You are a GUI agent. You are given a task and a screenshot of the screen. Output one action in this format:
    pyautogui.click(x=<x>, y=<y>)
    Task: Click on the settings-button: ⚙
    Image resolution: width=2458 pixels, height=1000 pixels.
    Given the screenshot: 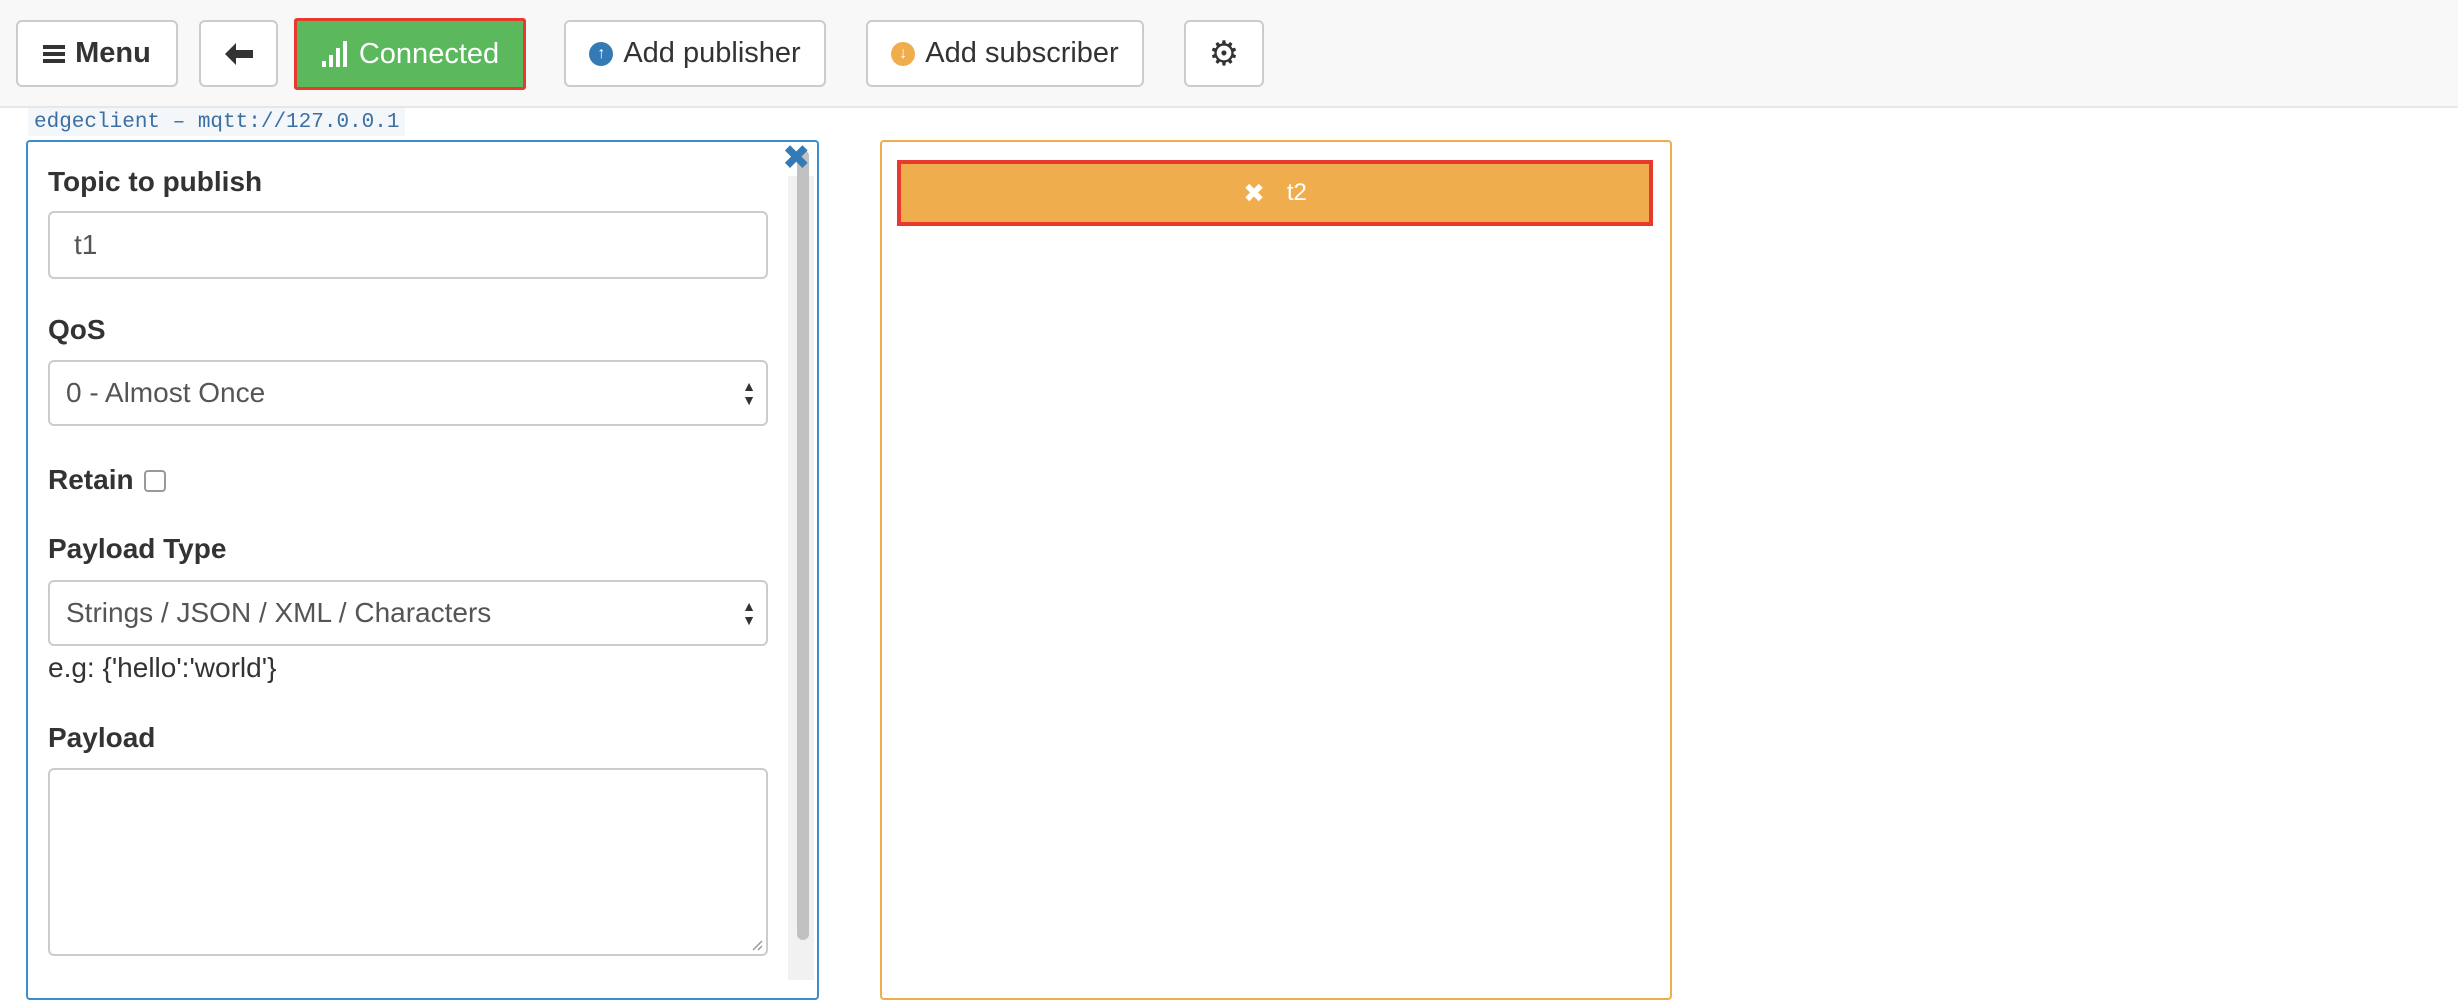 What is the action you would take?
    pyautogui.click(x=1224, y=53)
    